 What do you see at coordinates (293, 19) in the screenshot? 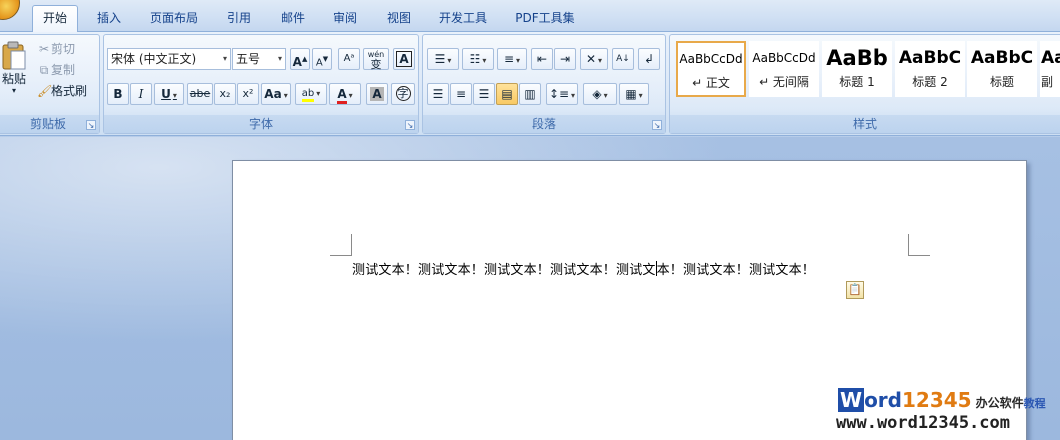
I see `tab-mailings: 邮件` at bounding box center [293, 19].